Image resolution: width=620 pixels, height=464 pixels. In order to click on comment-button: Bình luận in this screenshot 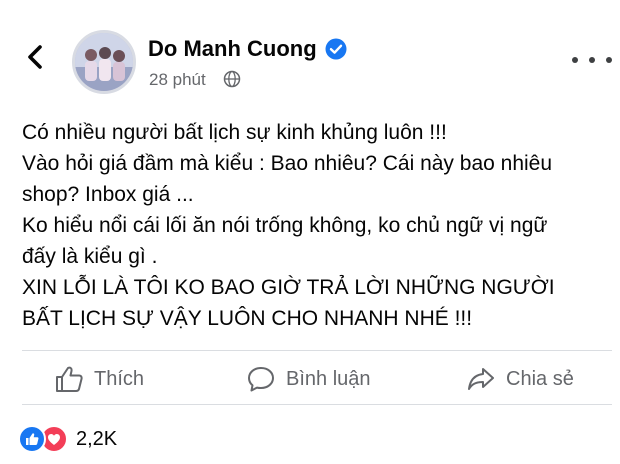, I will do `click(308, 379)`.